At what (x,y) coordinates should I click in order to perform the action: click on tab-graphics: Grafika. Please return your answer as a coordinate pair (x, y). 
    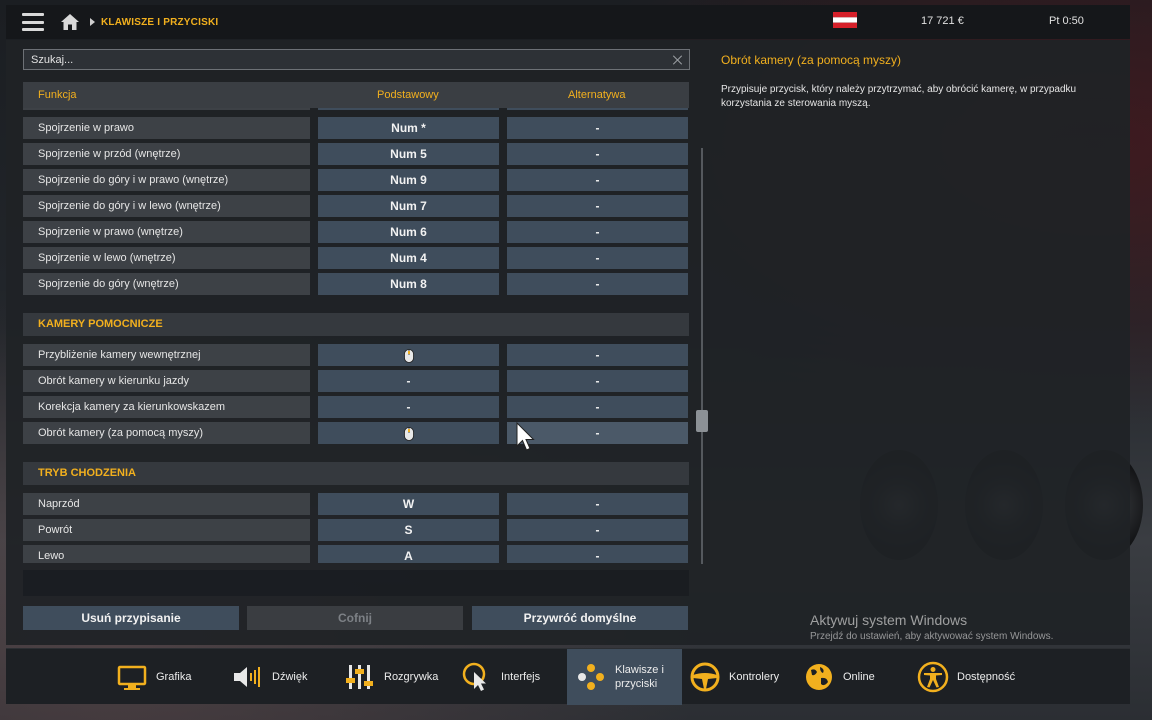
    Looking at the image, I should click on (153, 677).